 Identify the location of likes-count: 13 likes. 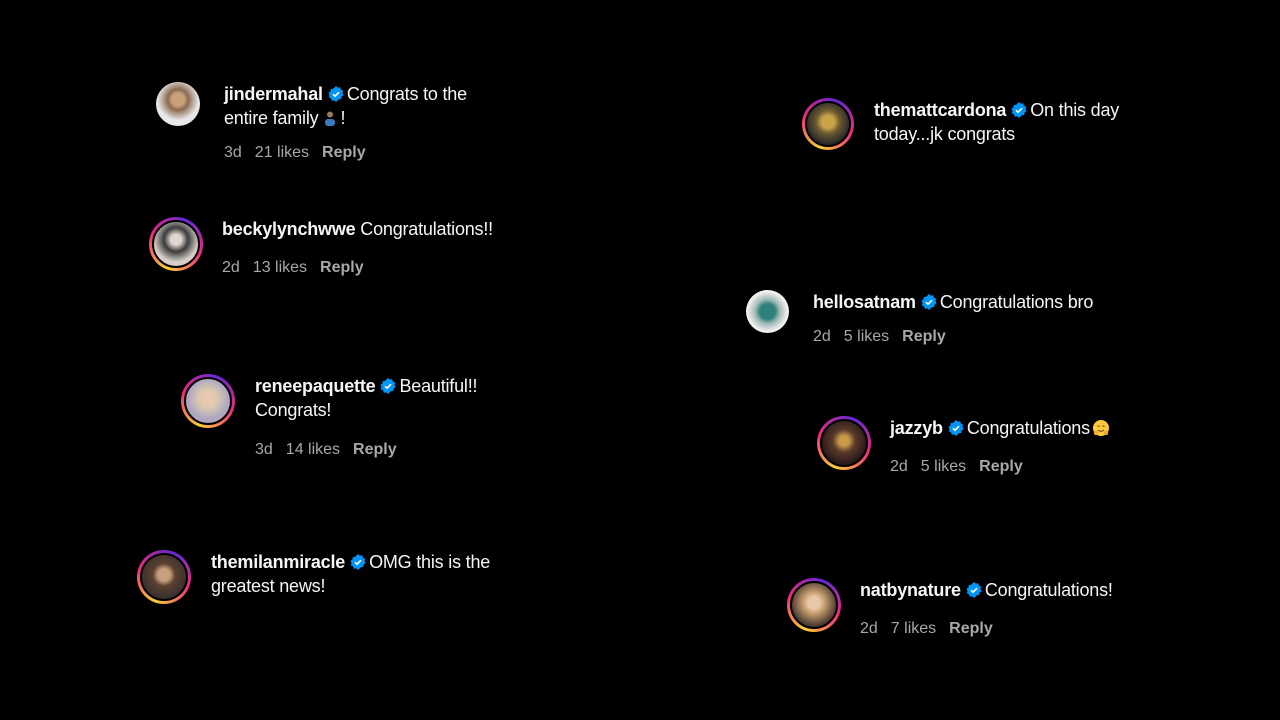
(280, 267).